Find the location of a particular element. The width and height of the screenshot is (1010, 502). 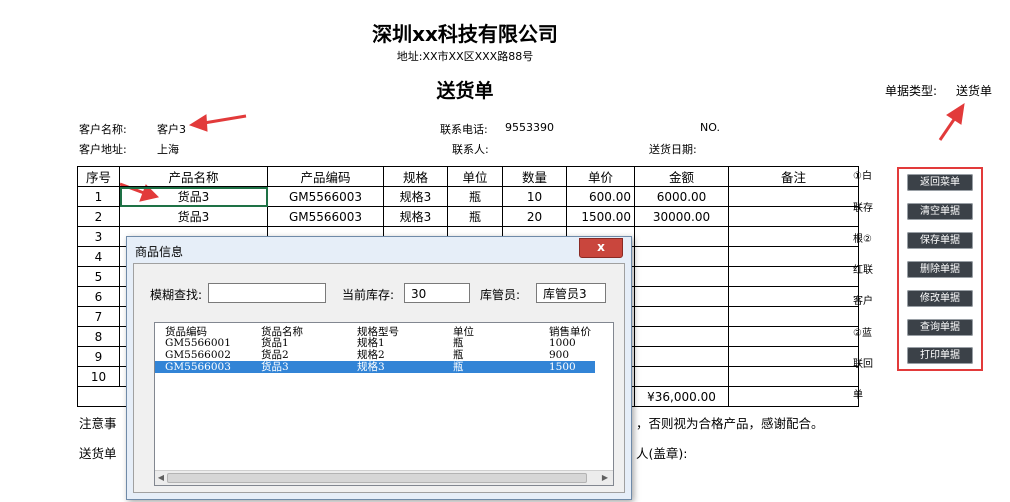

table-cell: 30000.00 is located at coordinates (681, 216).